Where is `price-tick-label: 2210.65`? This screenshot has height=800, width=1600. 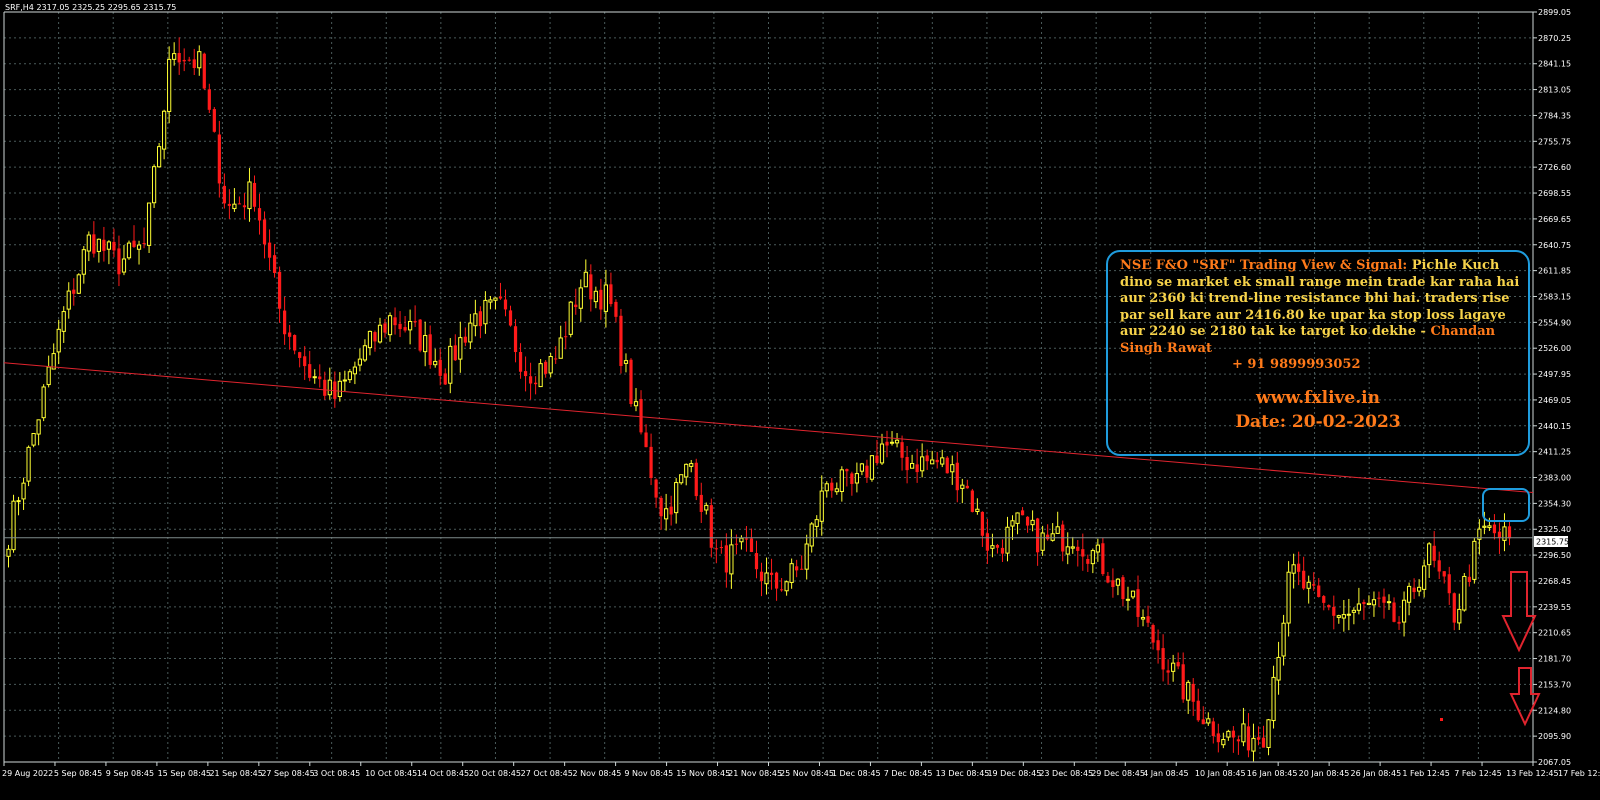 price-tick-label: 2210.65 is located at coordinates (1554, 633).